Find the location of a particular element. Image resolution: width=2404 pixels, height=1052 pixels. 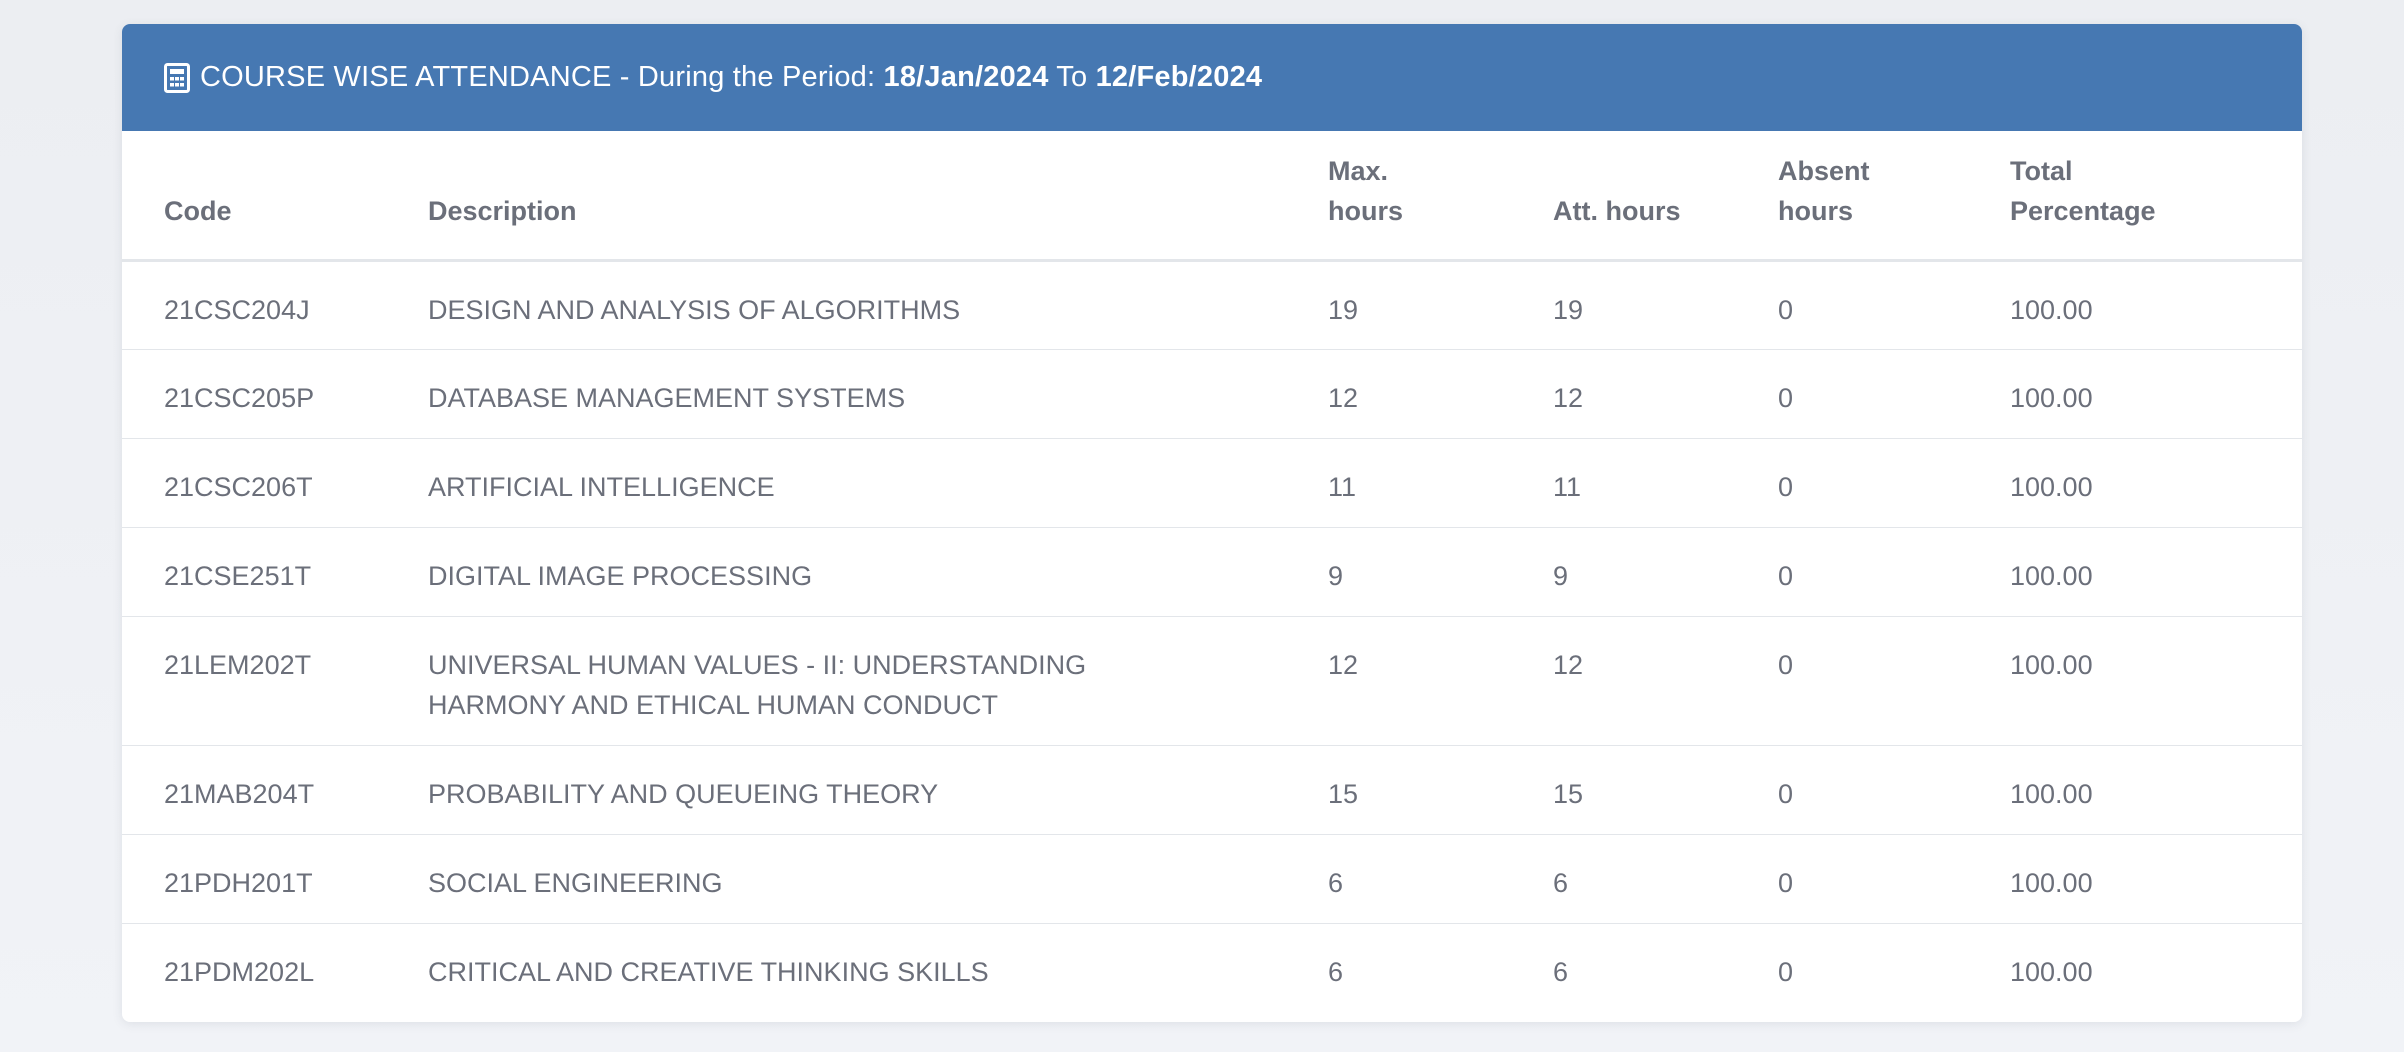

cell-max-hours: 9 is located at coordinates (1440, 571).